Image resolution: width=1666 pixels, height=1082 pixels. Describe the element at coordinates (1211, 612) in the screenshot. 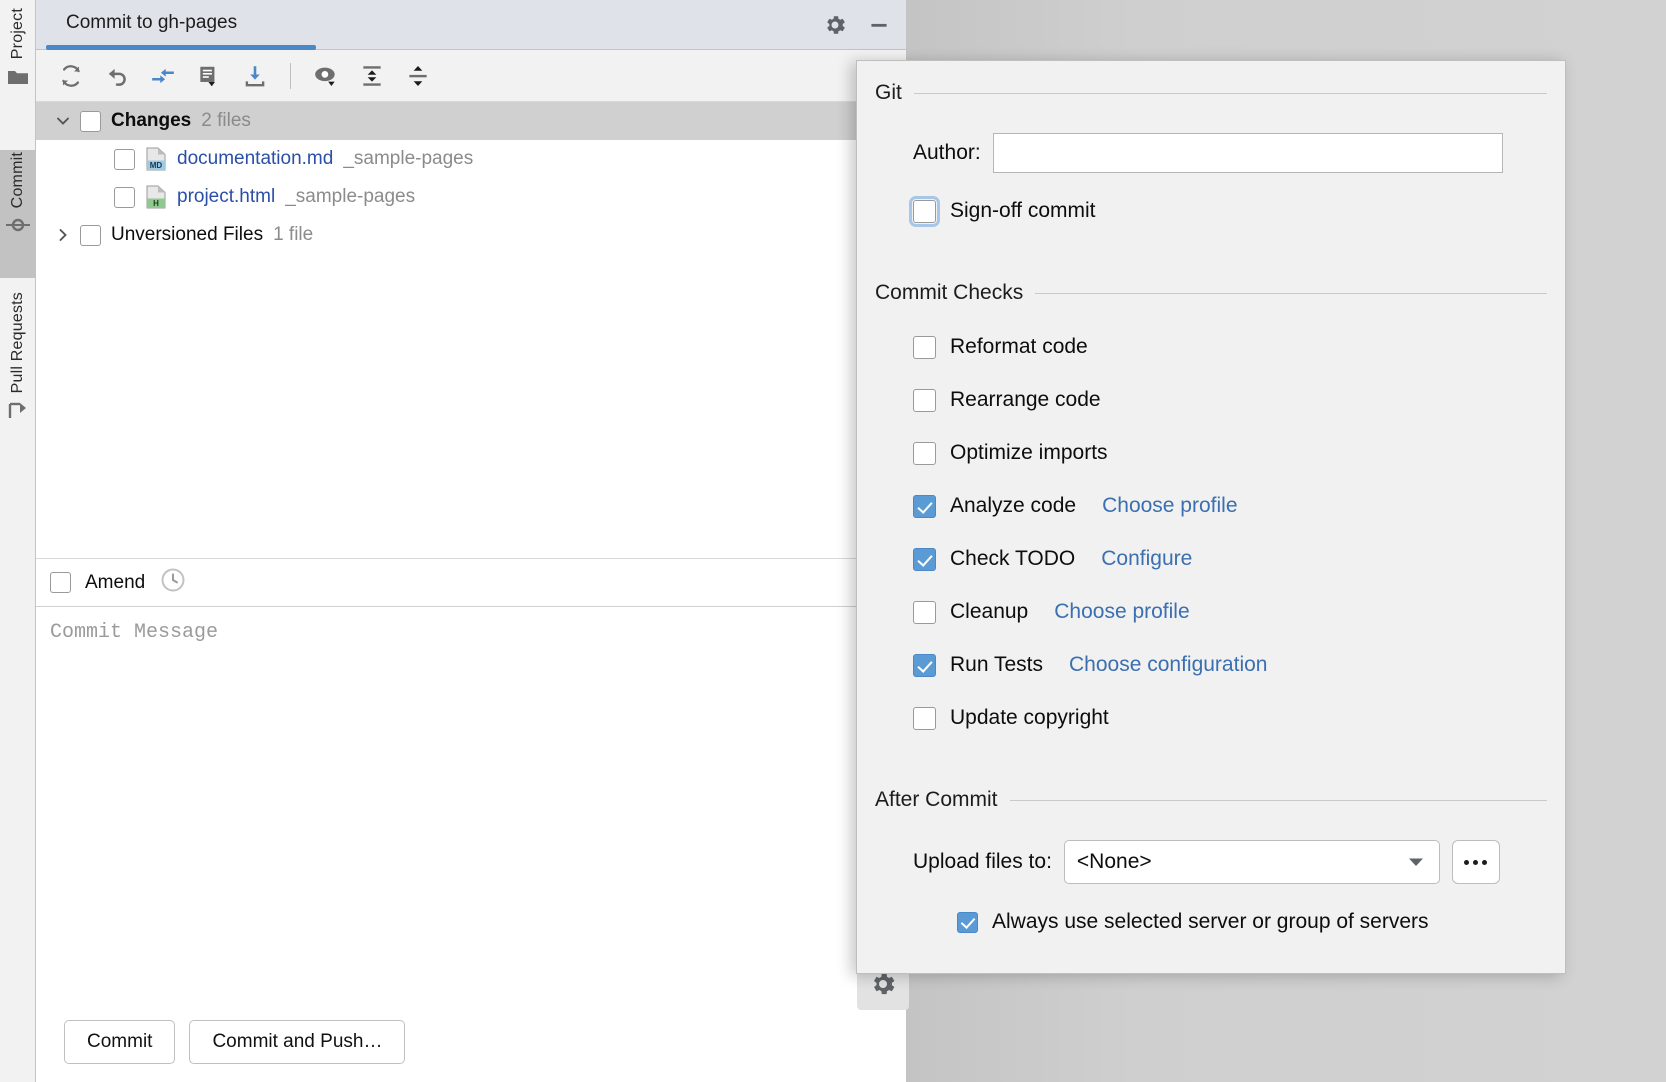

I see `check-row-cleanup: Cleanup Choose profile` at that location.